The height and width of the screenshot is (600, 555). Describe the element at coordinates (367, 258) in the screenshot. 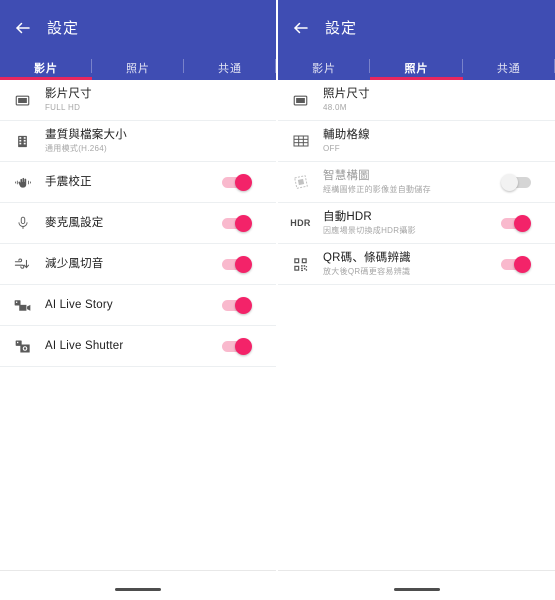

I see `list-item-title: QR碼、條碼辨識` at that location.